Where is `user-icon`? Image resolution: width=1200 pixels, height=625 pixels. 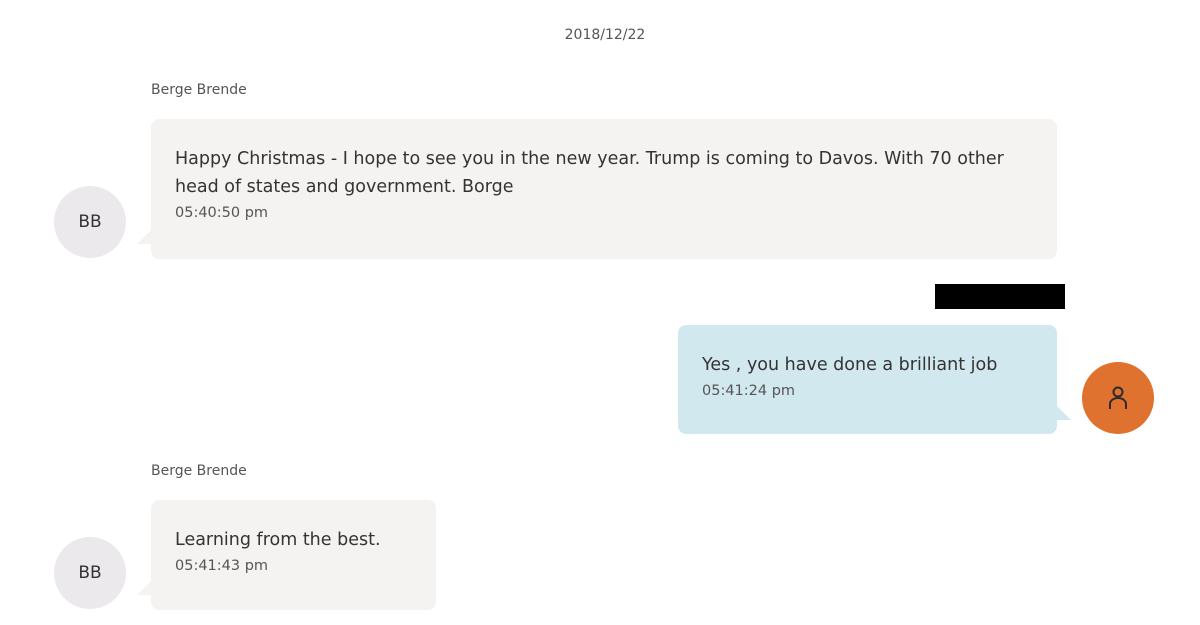
user-icon is located at coordinates (1118, 397).